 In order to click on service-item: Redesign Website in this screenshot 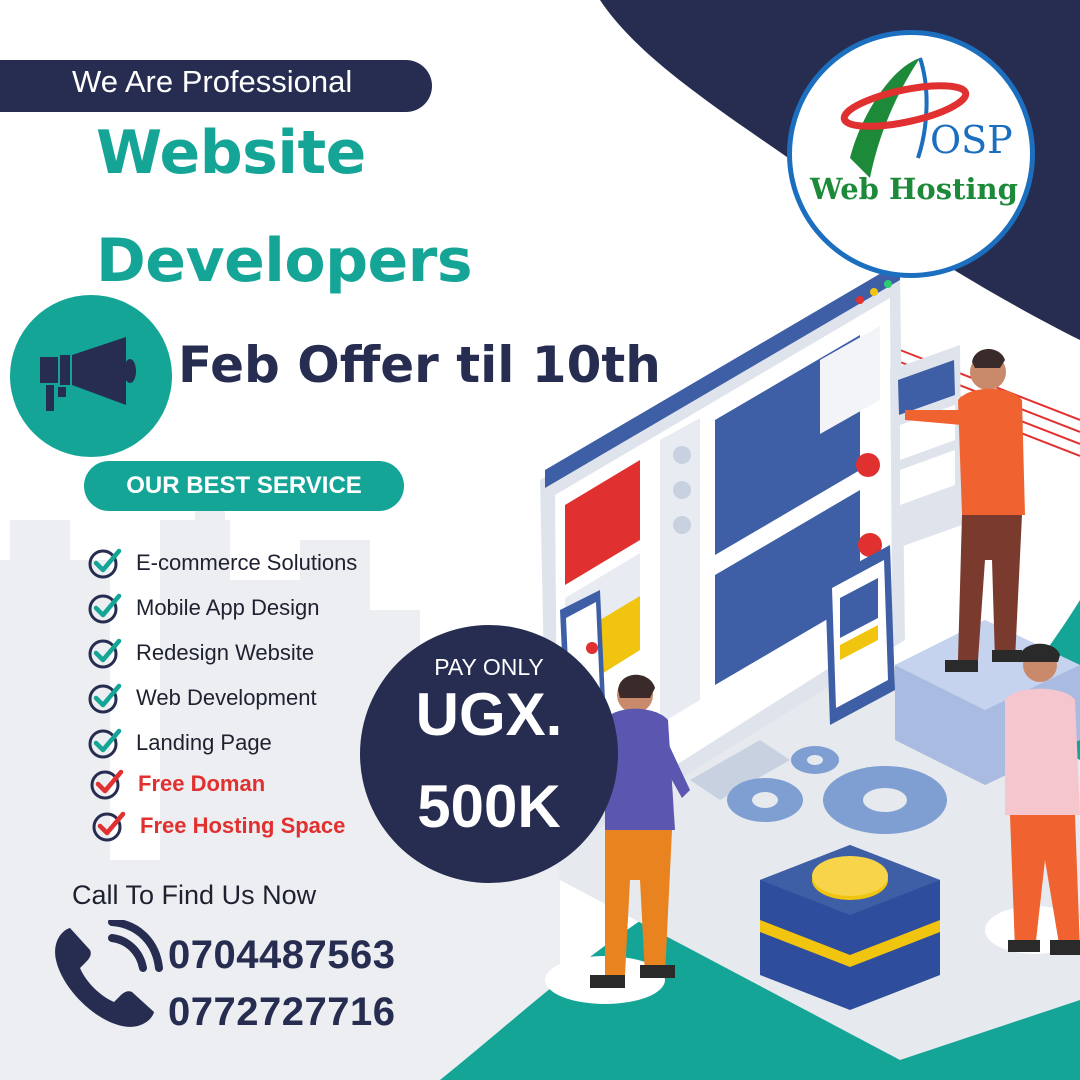, I will do `click(200, 653)`.